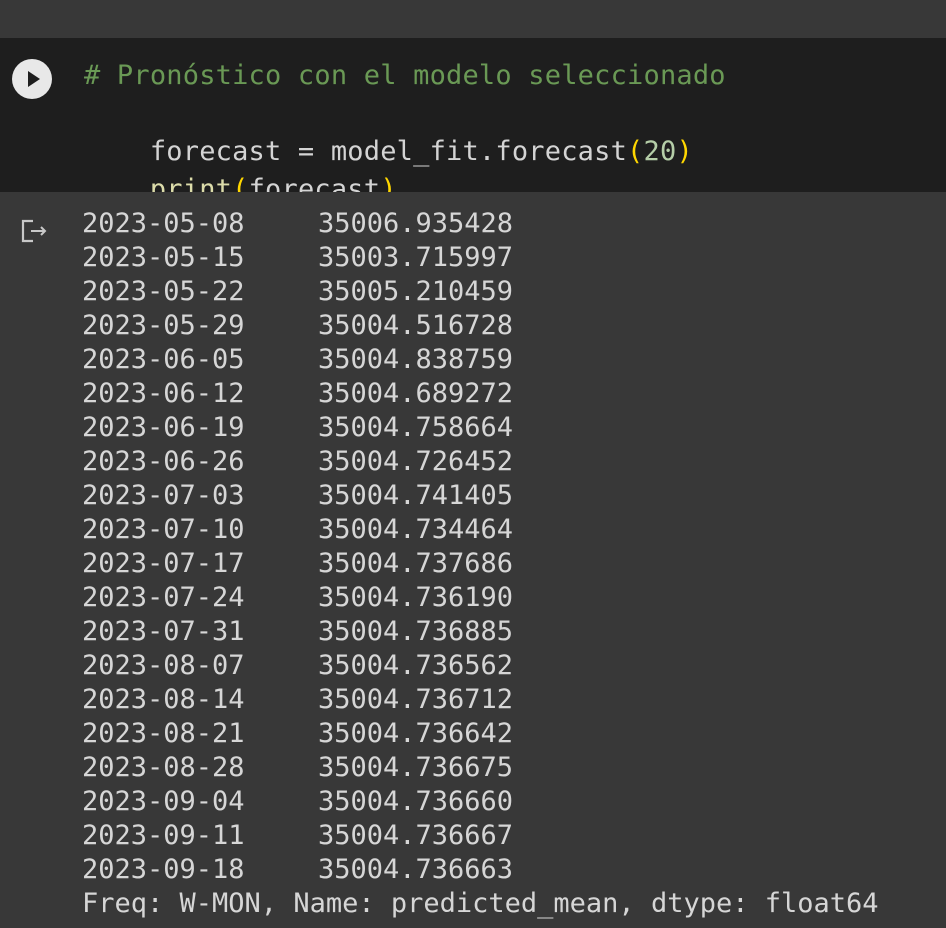  I want to click on row-date: 2023-05-29, so click(163, 325).